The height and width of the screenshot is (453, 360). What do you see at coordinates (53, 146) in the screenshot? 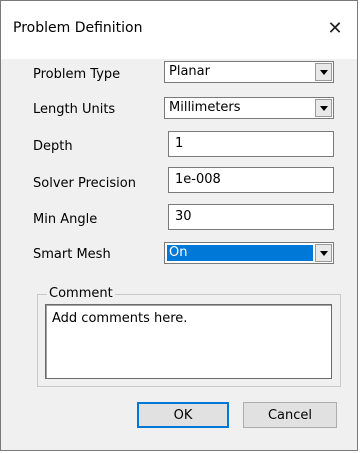
I see `depth-label: Depth` at bounding box center [53, 146].